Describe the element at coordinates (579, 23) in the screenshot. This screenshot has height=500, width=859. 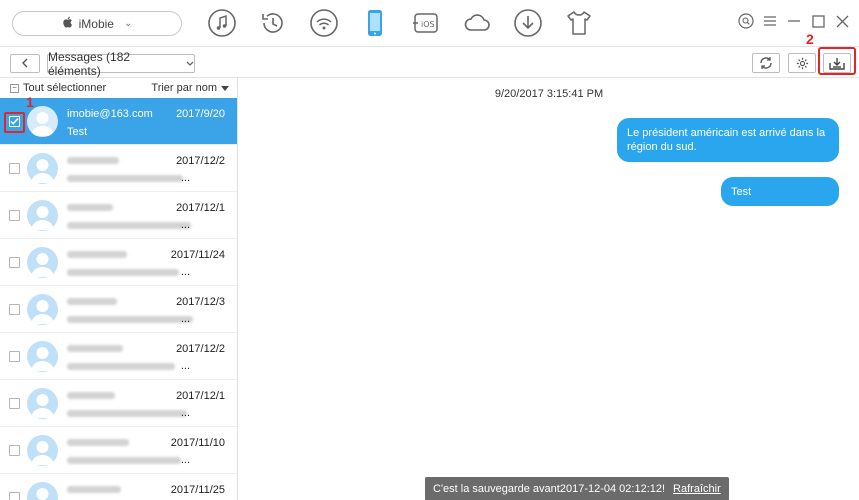
I see `nav-shirt` at that location.